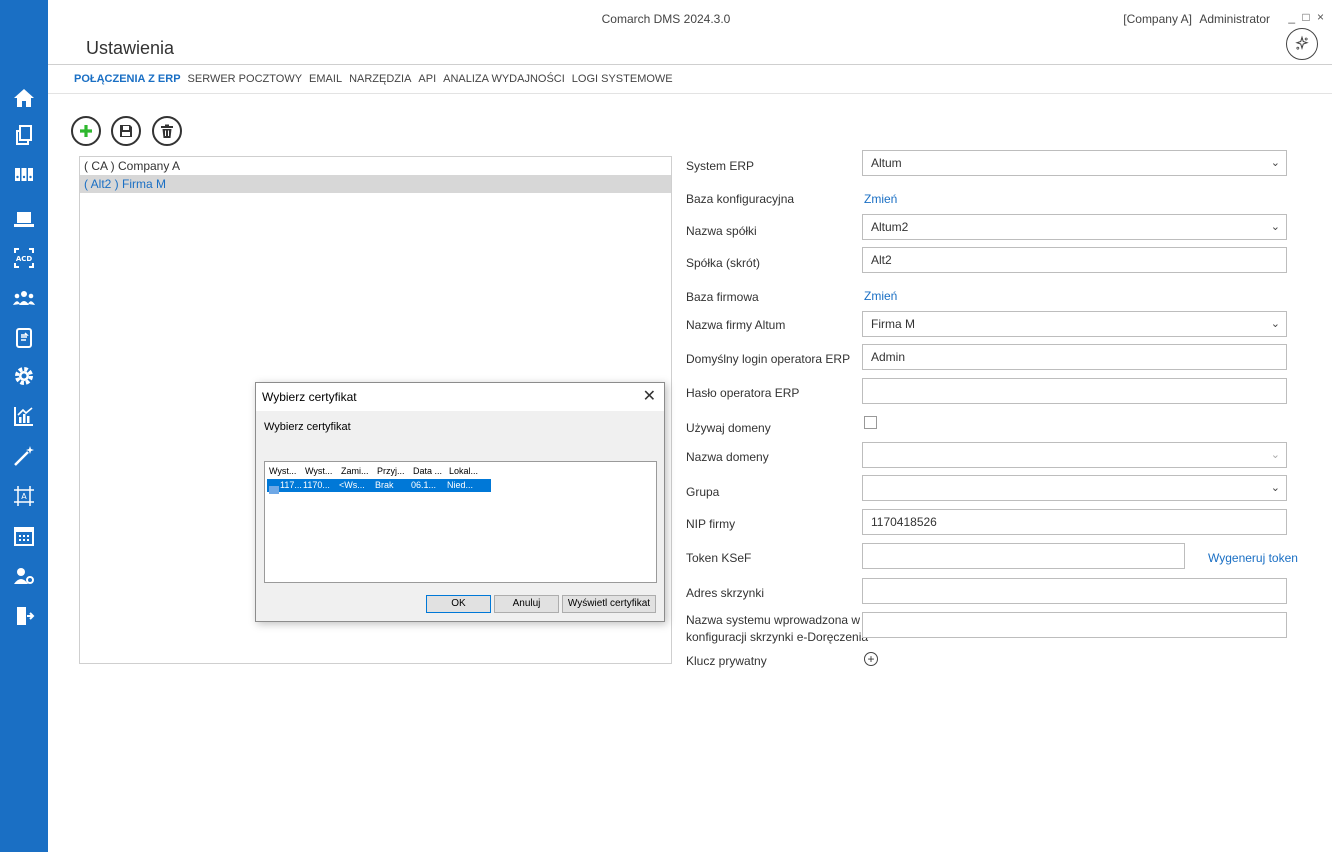 The image size is (1332, 852). I want to click on page-title: Ustawienia, so click(130, 48).